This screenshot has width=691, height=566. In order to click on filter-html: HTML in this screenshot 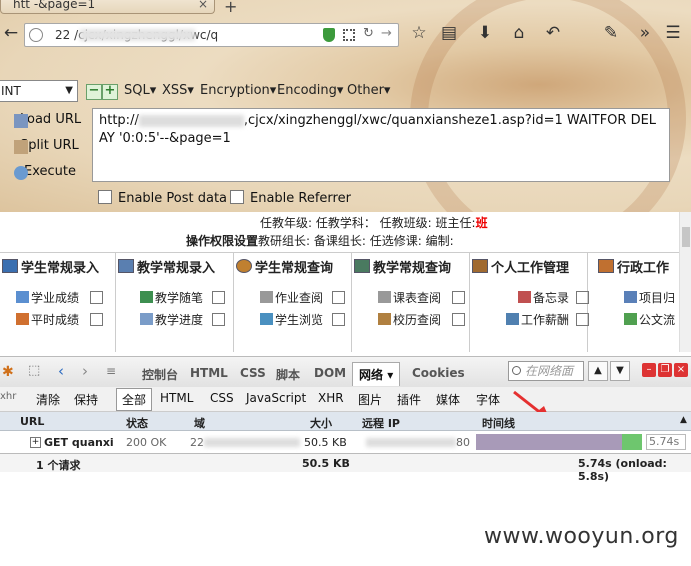, I will do `click(176, 398)`.